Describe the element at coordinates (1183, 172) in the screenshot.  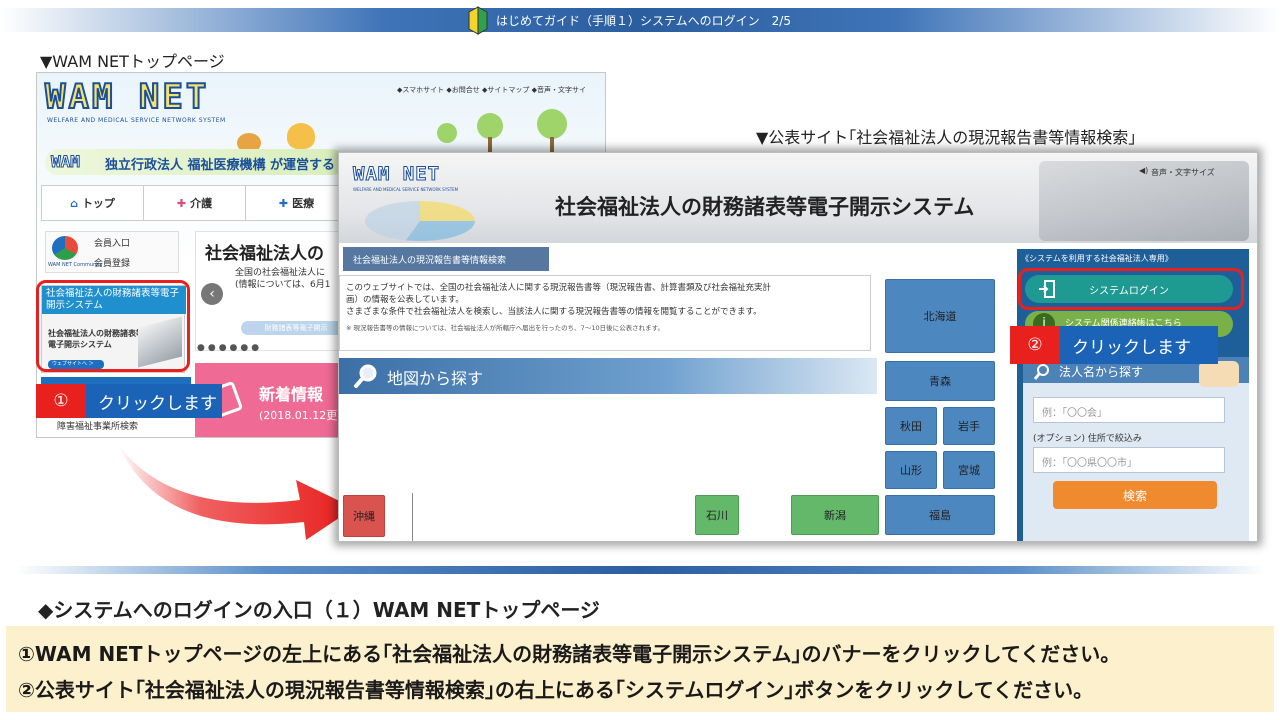
I see `voice-text-size-link: 音声・文字サイズ` at that location.